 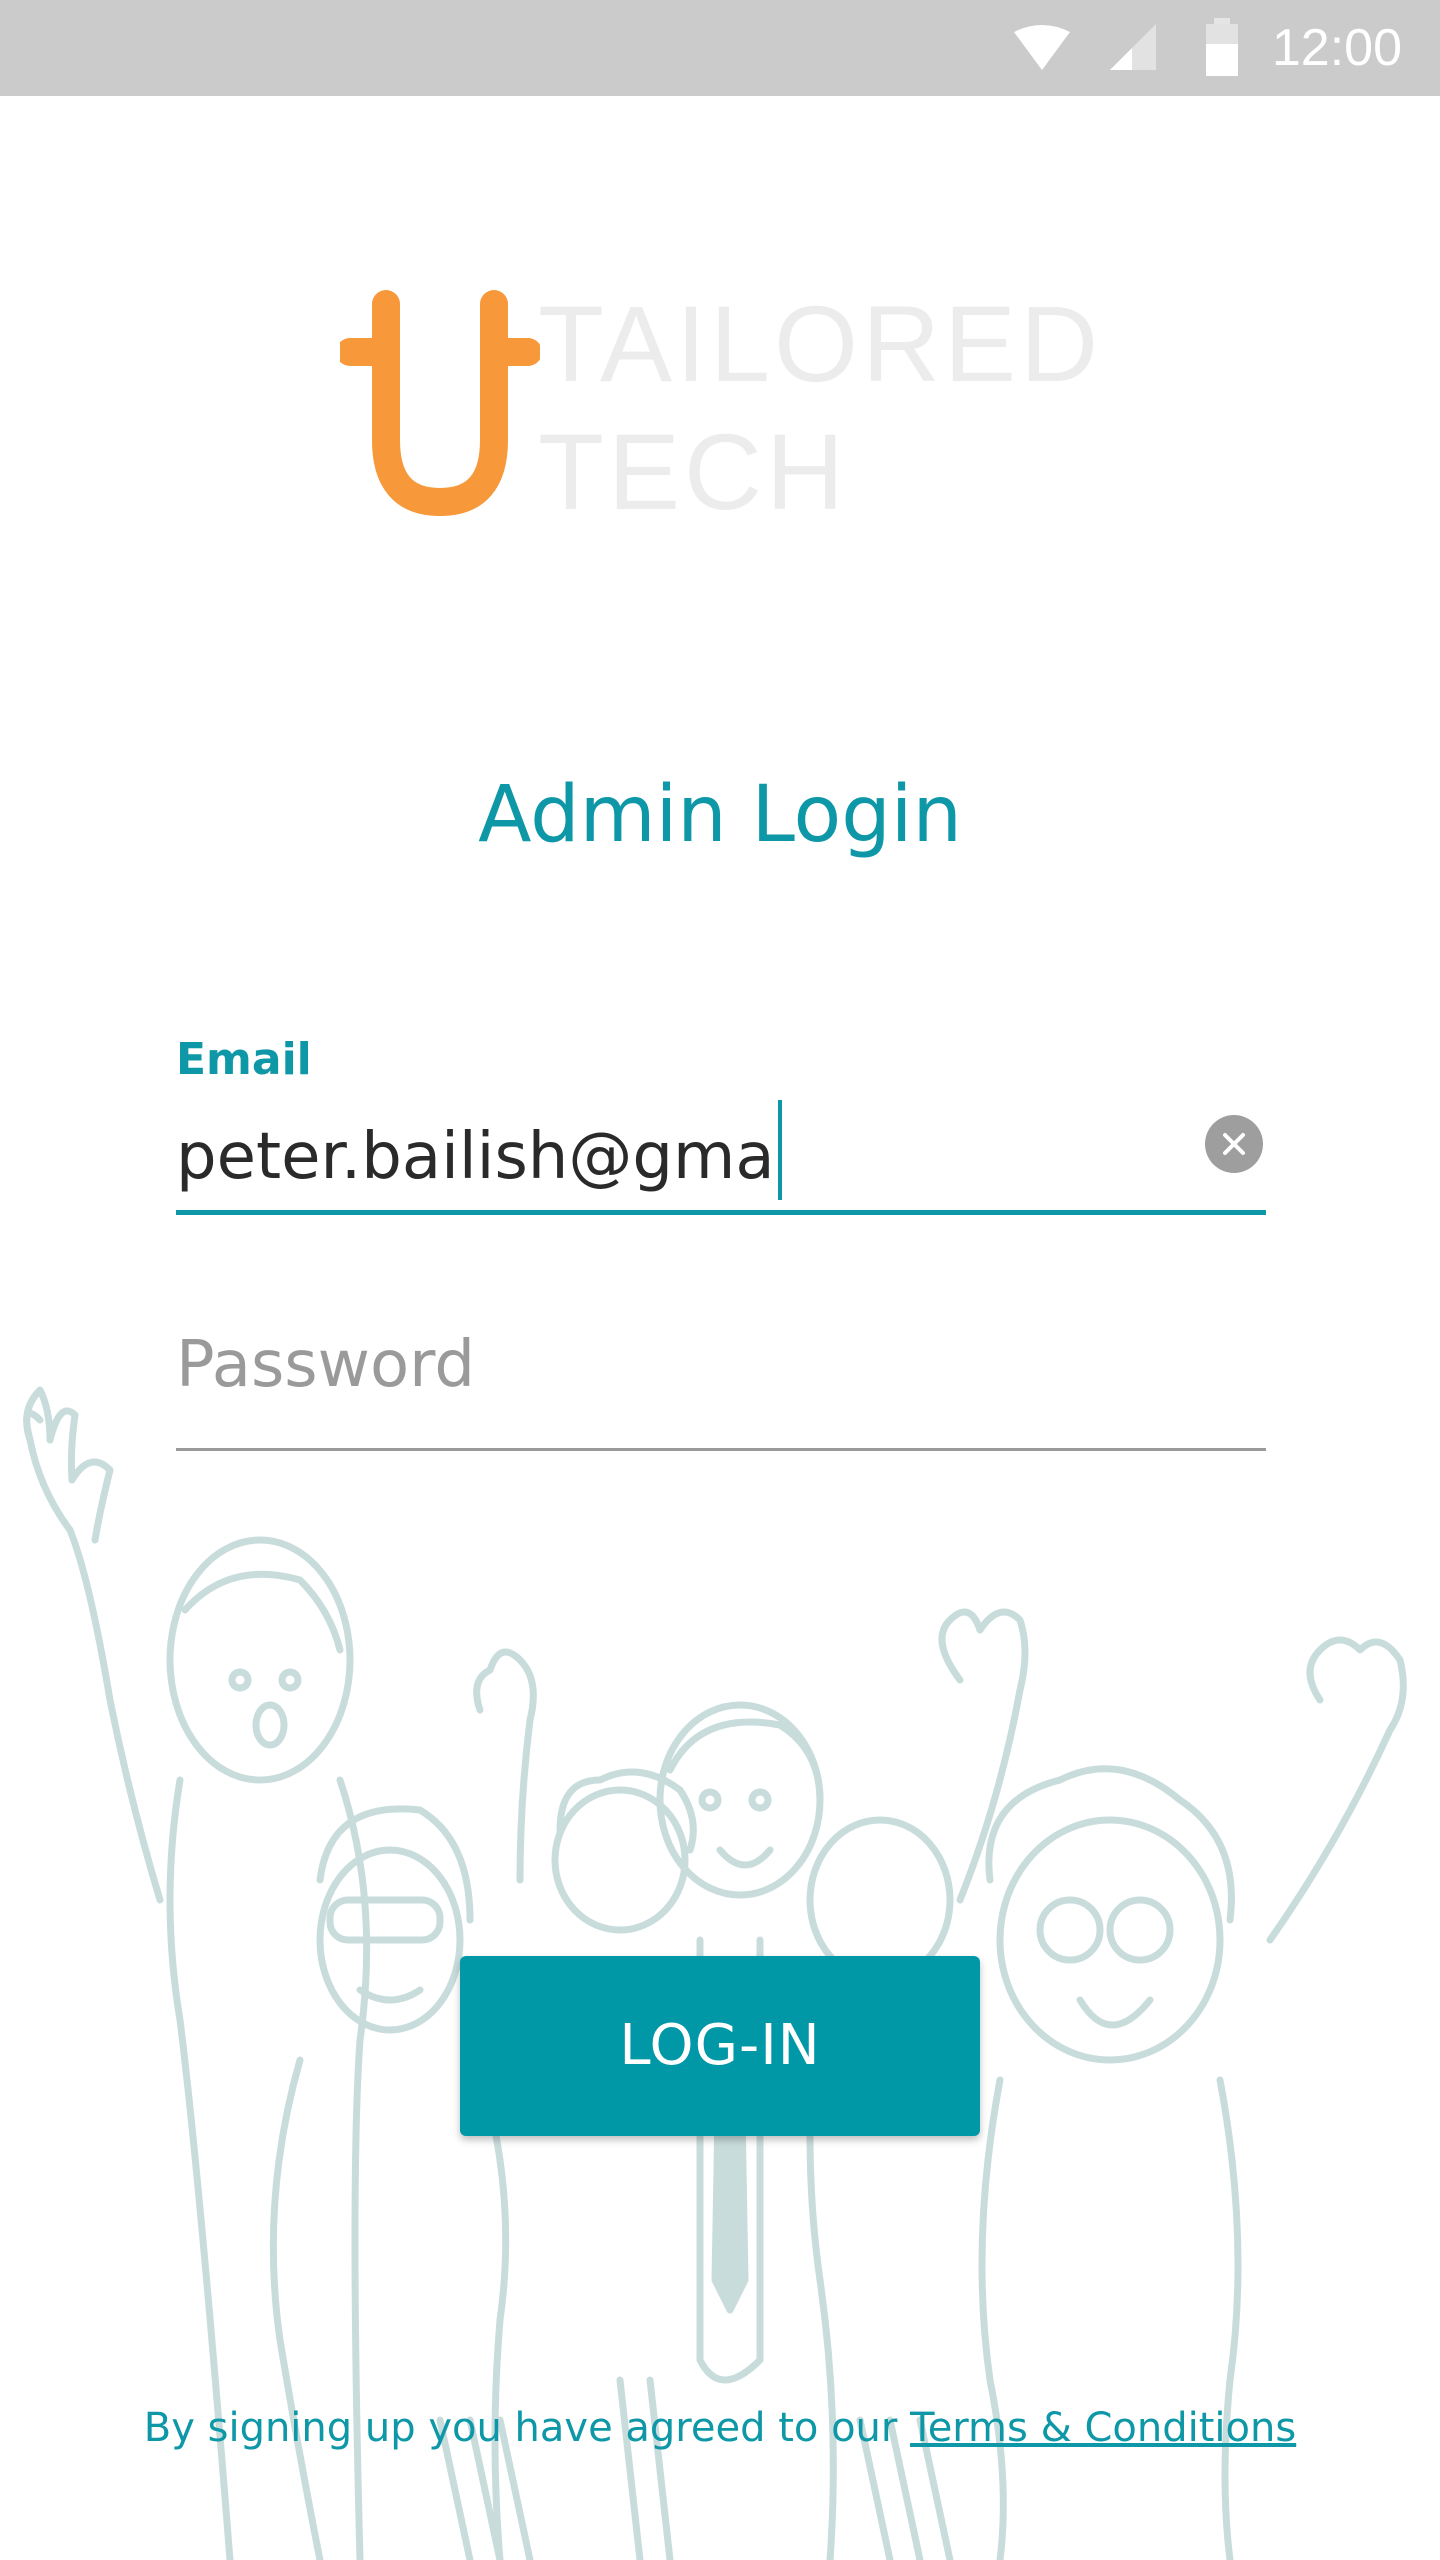 What do you see at coordinates (440, 403) in the screenshot?
I see `t-logo-mark-icon` at bounding box center [440, 403].